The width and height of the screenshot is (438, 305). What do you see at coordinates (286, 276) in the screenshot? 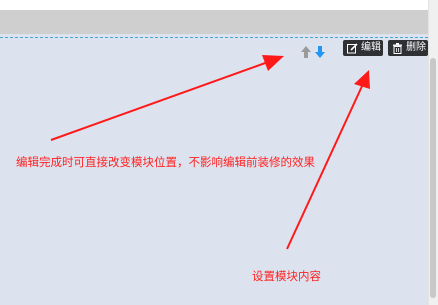
I see `settings-annotation: 设置模块内容` at bounding box center [286, 276].